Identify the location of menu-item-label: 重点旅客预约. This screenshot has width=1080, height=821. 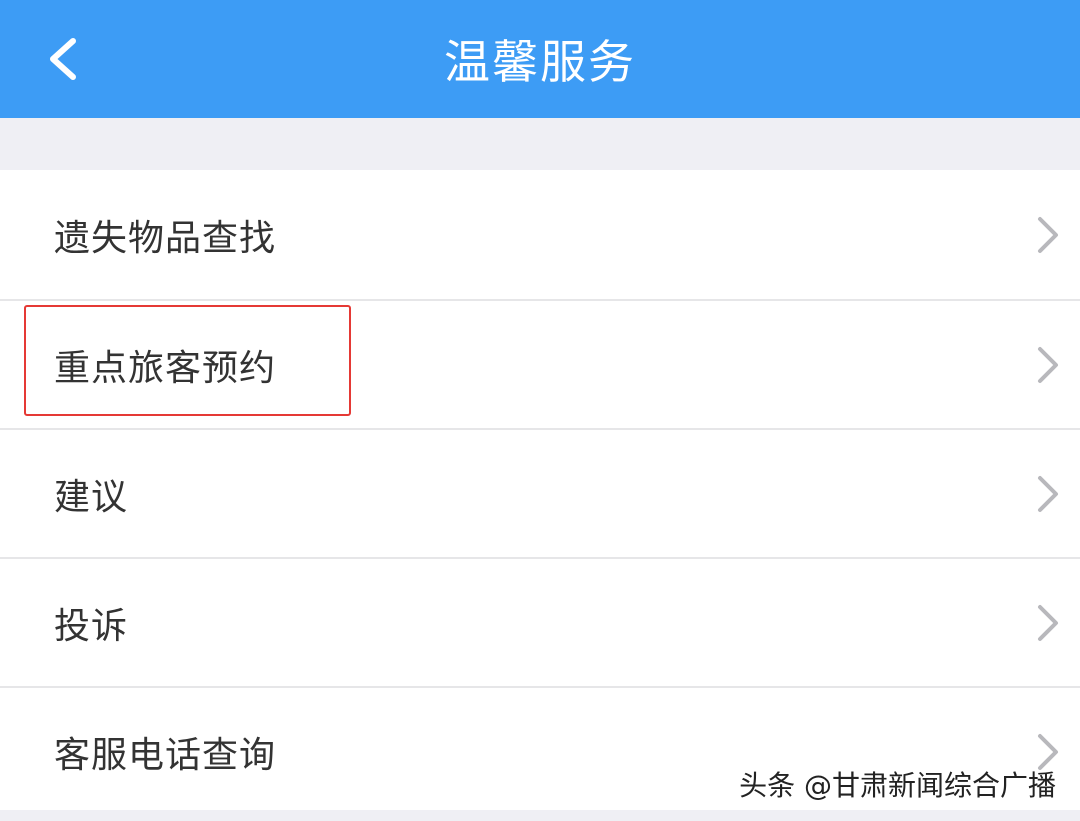
(165, 368).